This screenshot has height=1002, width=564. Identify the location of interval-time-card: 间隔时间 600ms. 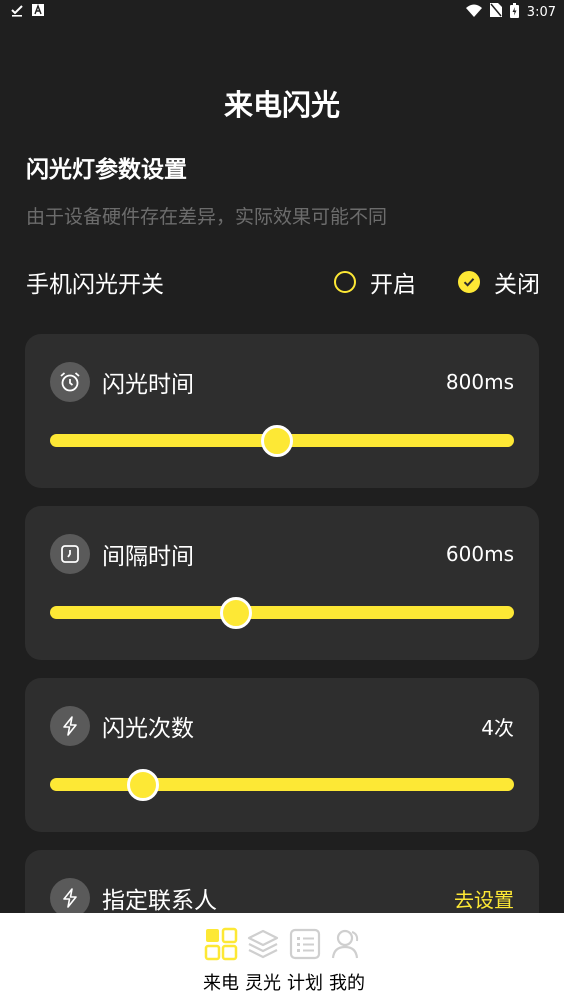
(282, 583).